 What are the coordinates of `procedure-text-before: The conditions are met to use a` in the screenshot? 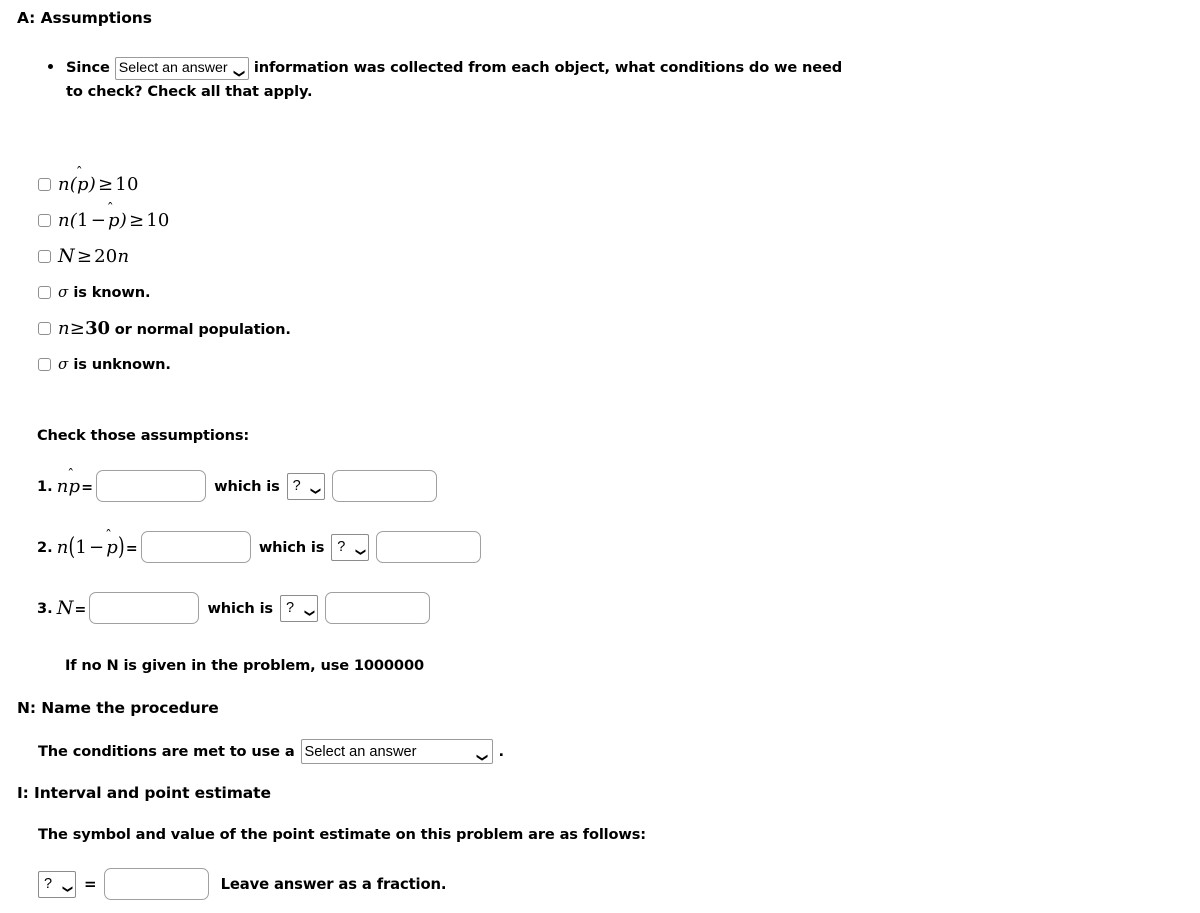 It's located at (166, 751).